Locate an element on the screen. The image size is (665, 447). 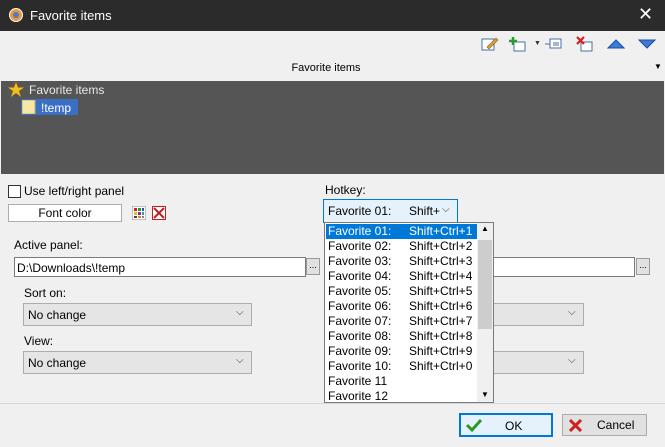
hotkey-select-name: Favorite 01: is located at coordinates (360, 211).